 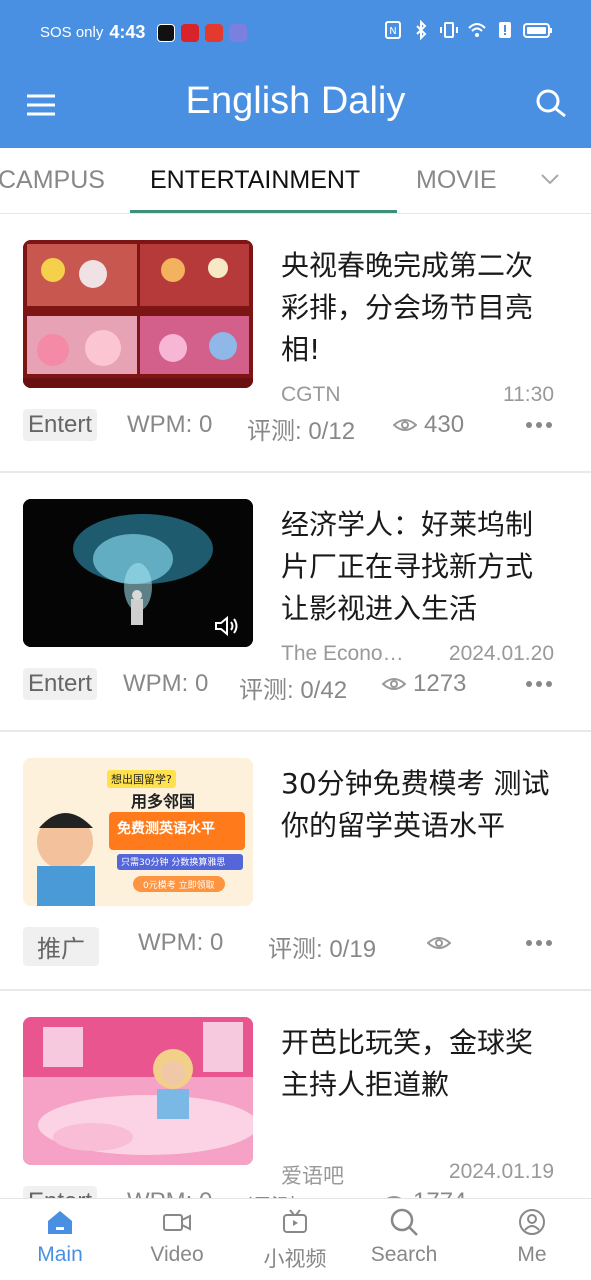 What do you see at coordinates (421, 30) in the screenshot?
I see `bluetooth-icon` at bounding box center [421, 30].